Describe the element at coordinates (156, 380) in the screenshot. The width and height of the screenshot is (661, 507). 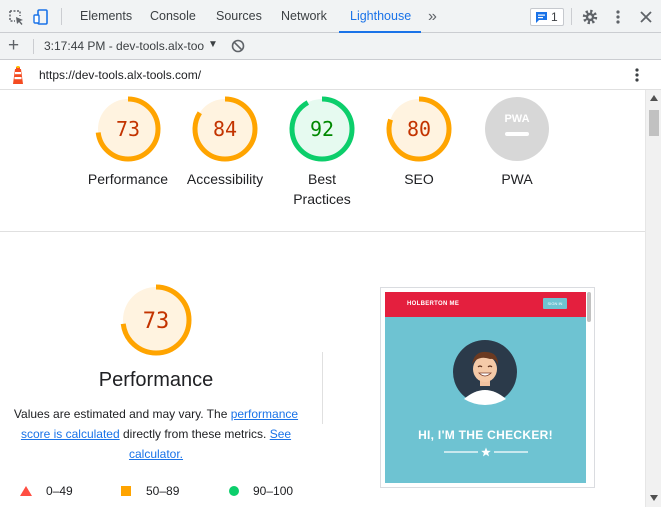
I see `performance-title: Performance` at that location.